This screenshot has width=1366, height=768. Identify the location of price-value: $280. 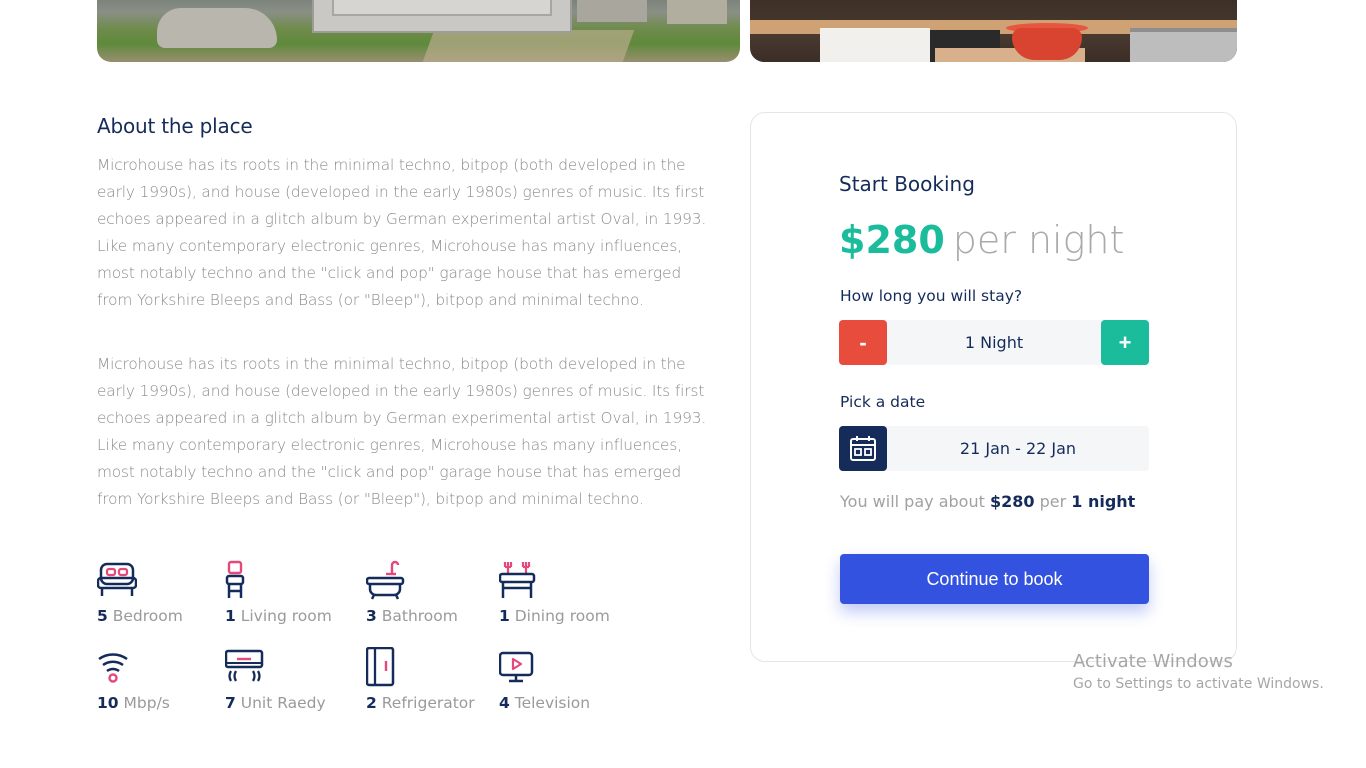
(892, 240).